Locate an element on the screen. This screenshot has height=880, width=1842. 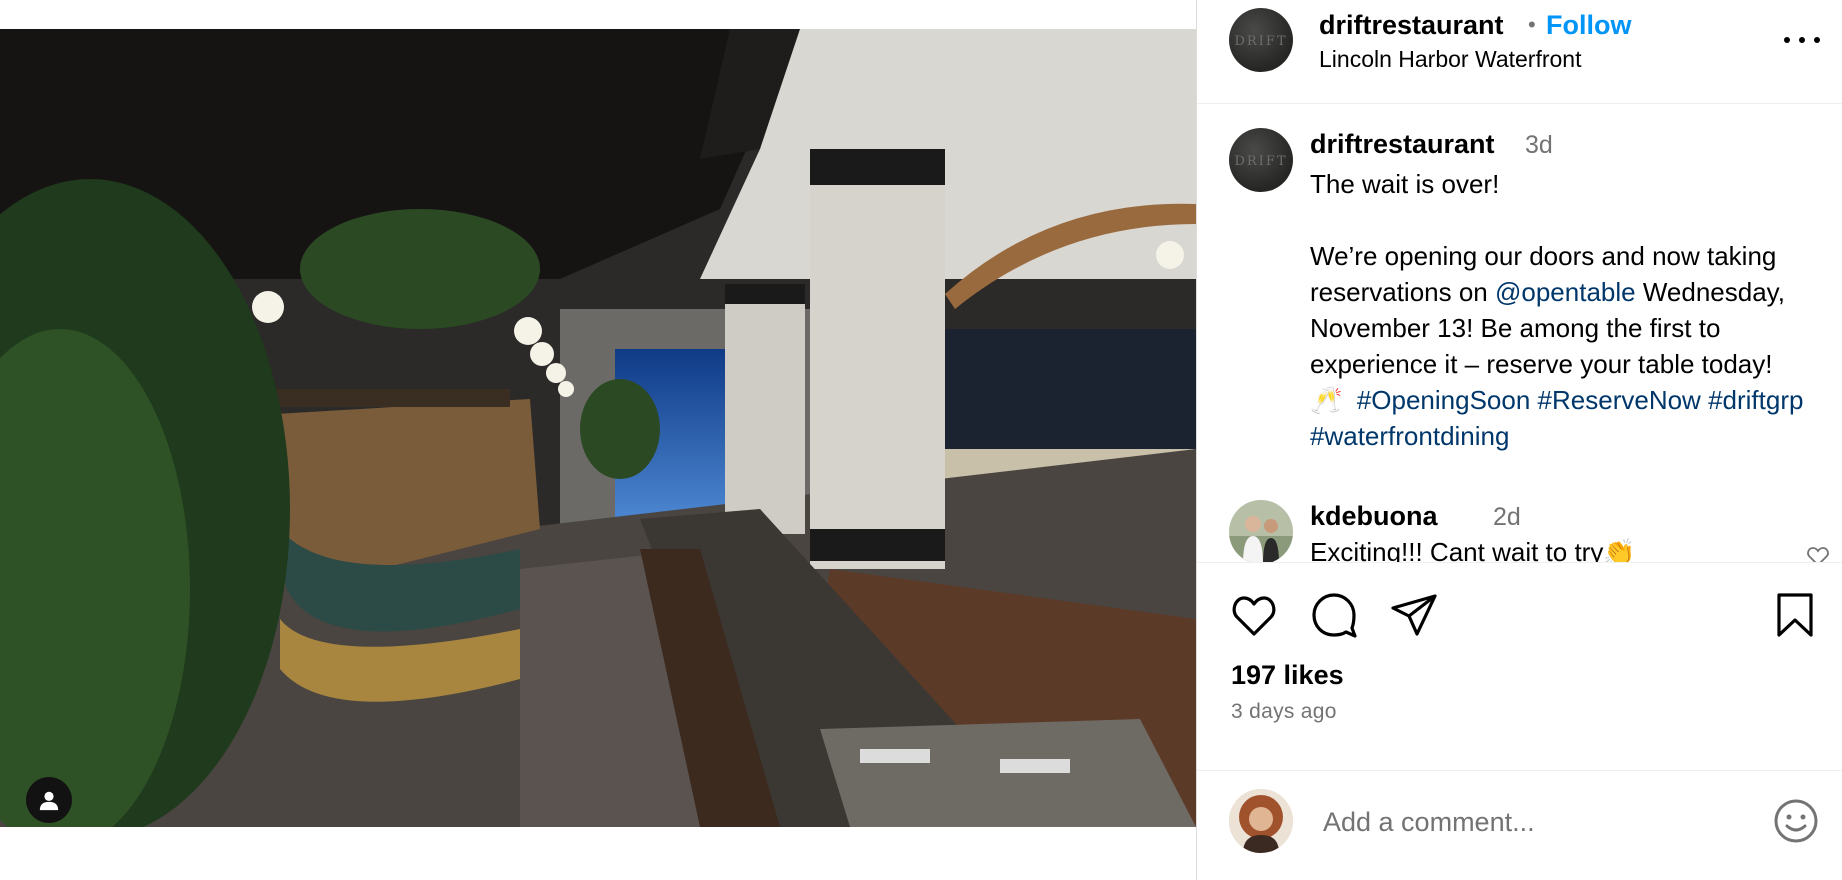
user-tag-icon is located at coordinates (49, 801).